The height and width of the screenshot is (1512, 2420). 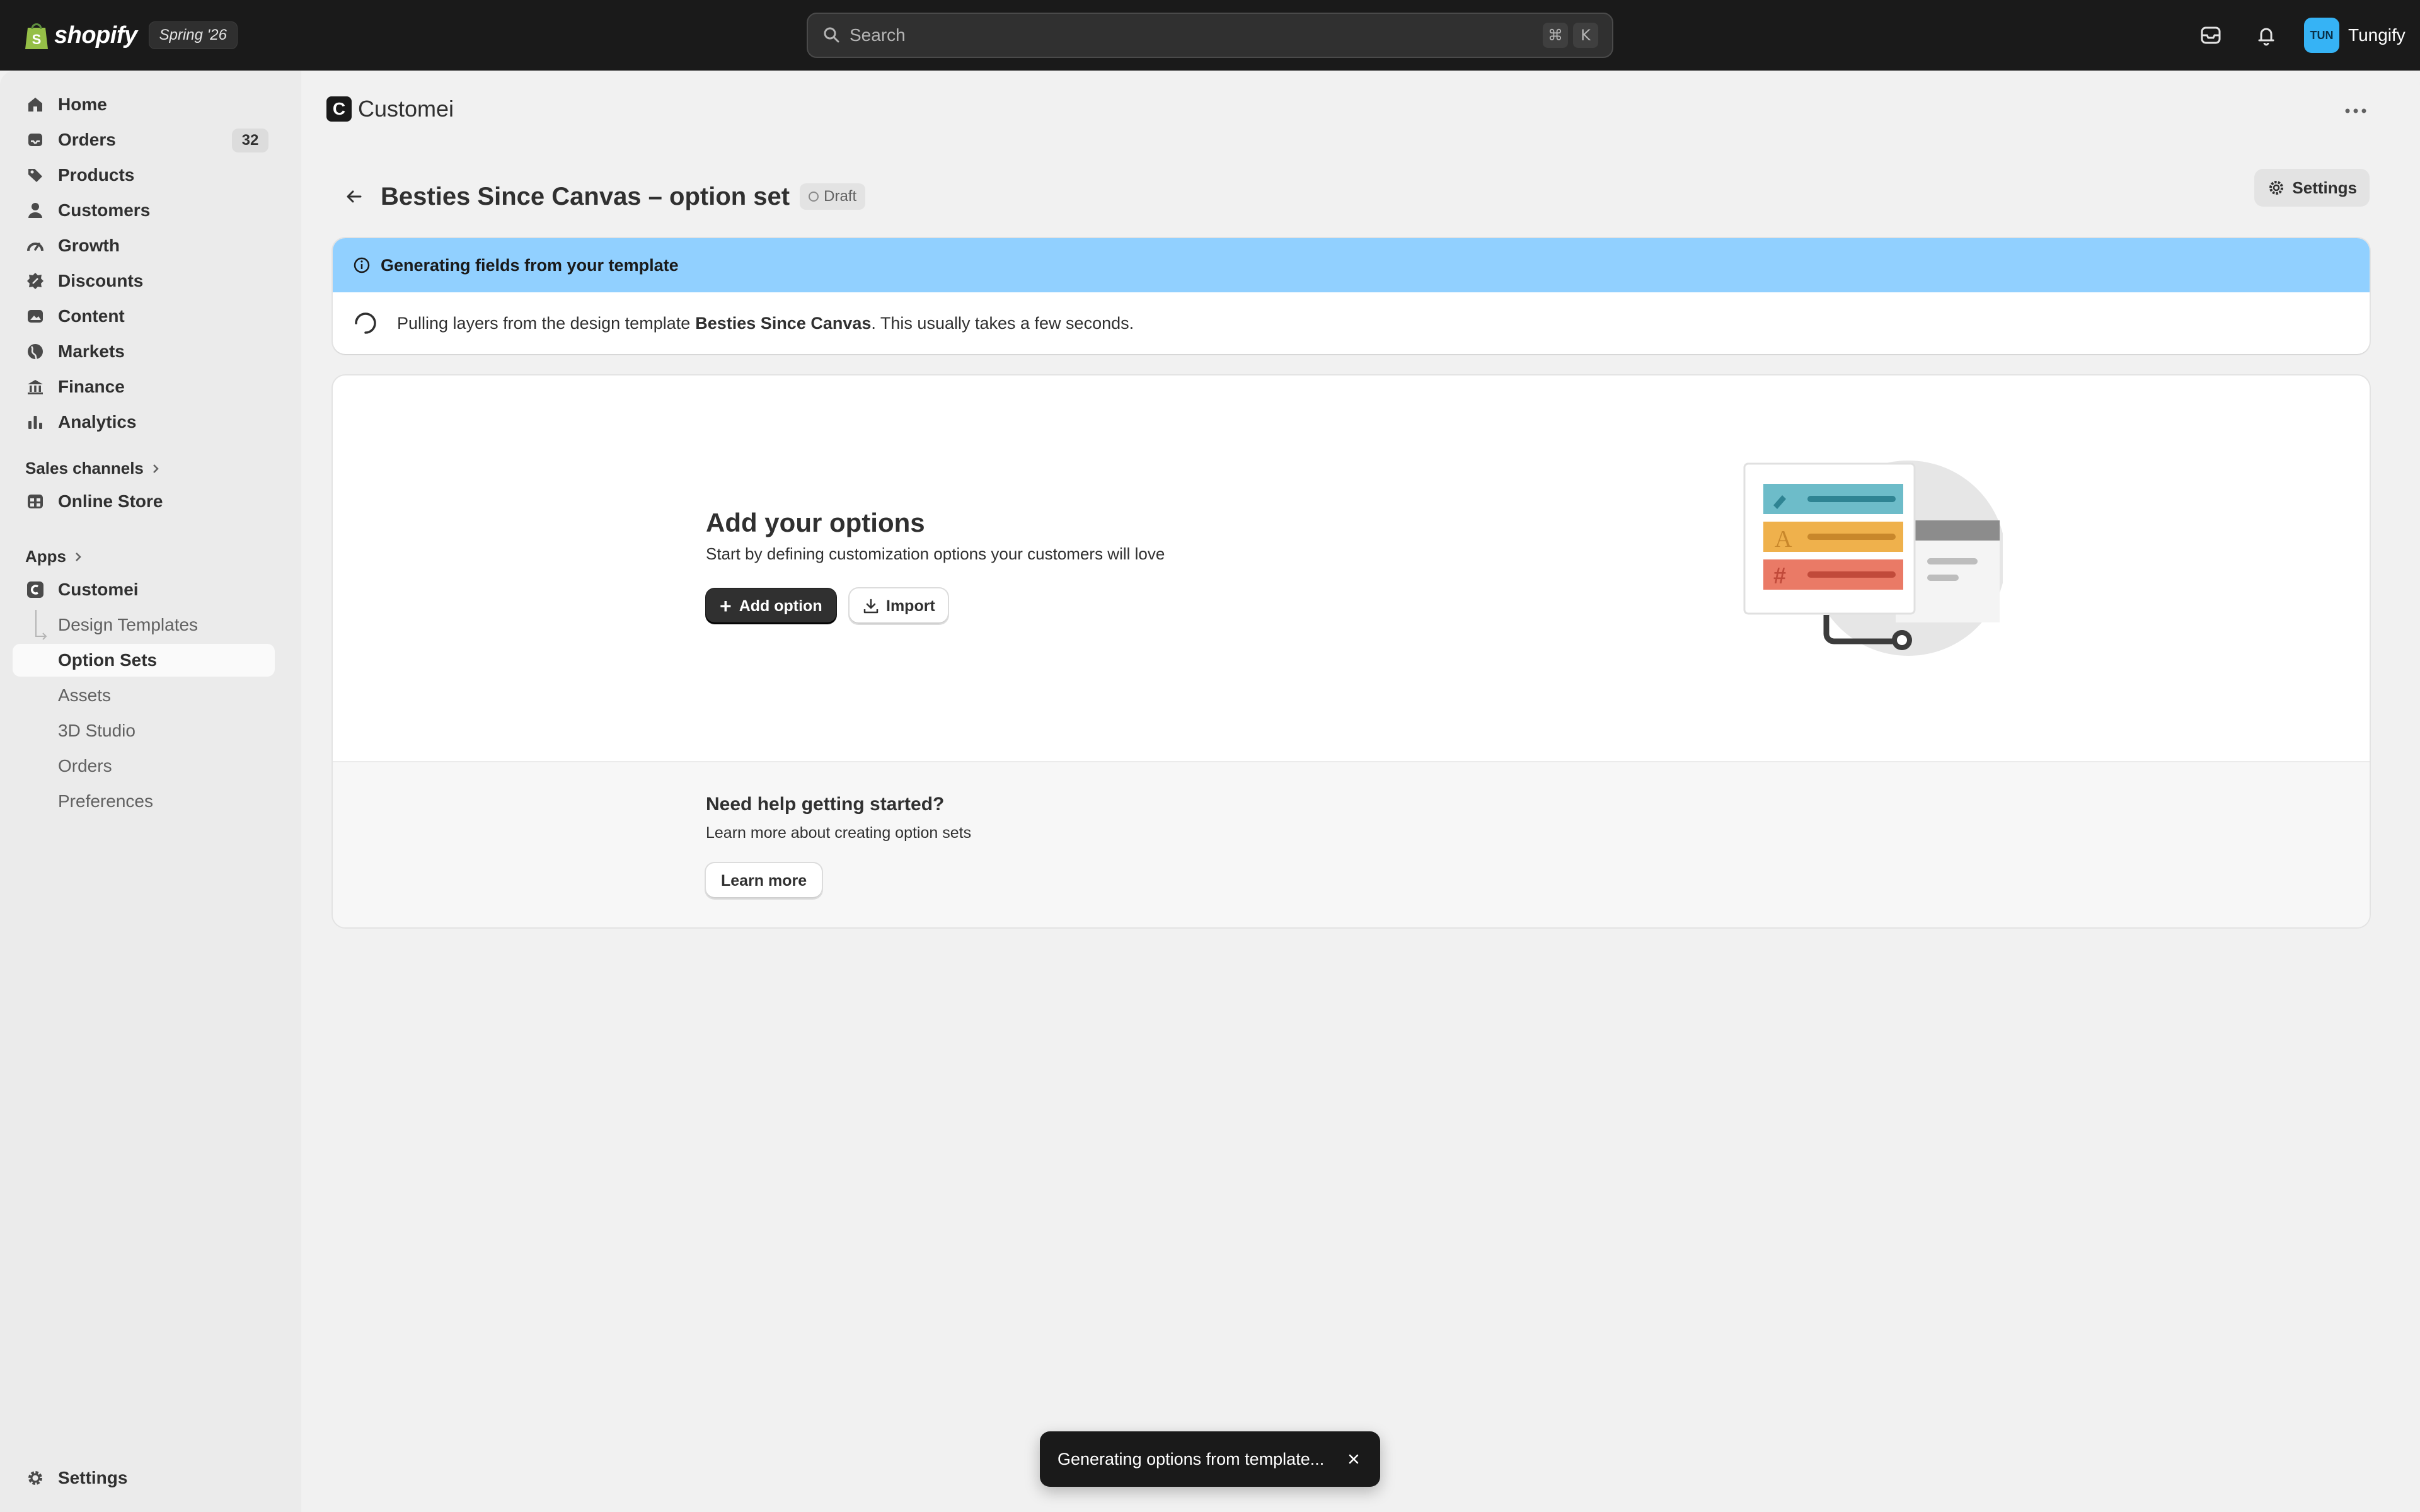 I want to click on import-label: Import, so click(x=910, y=606).